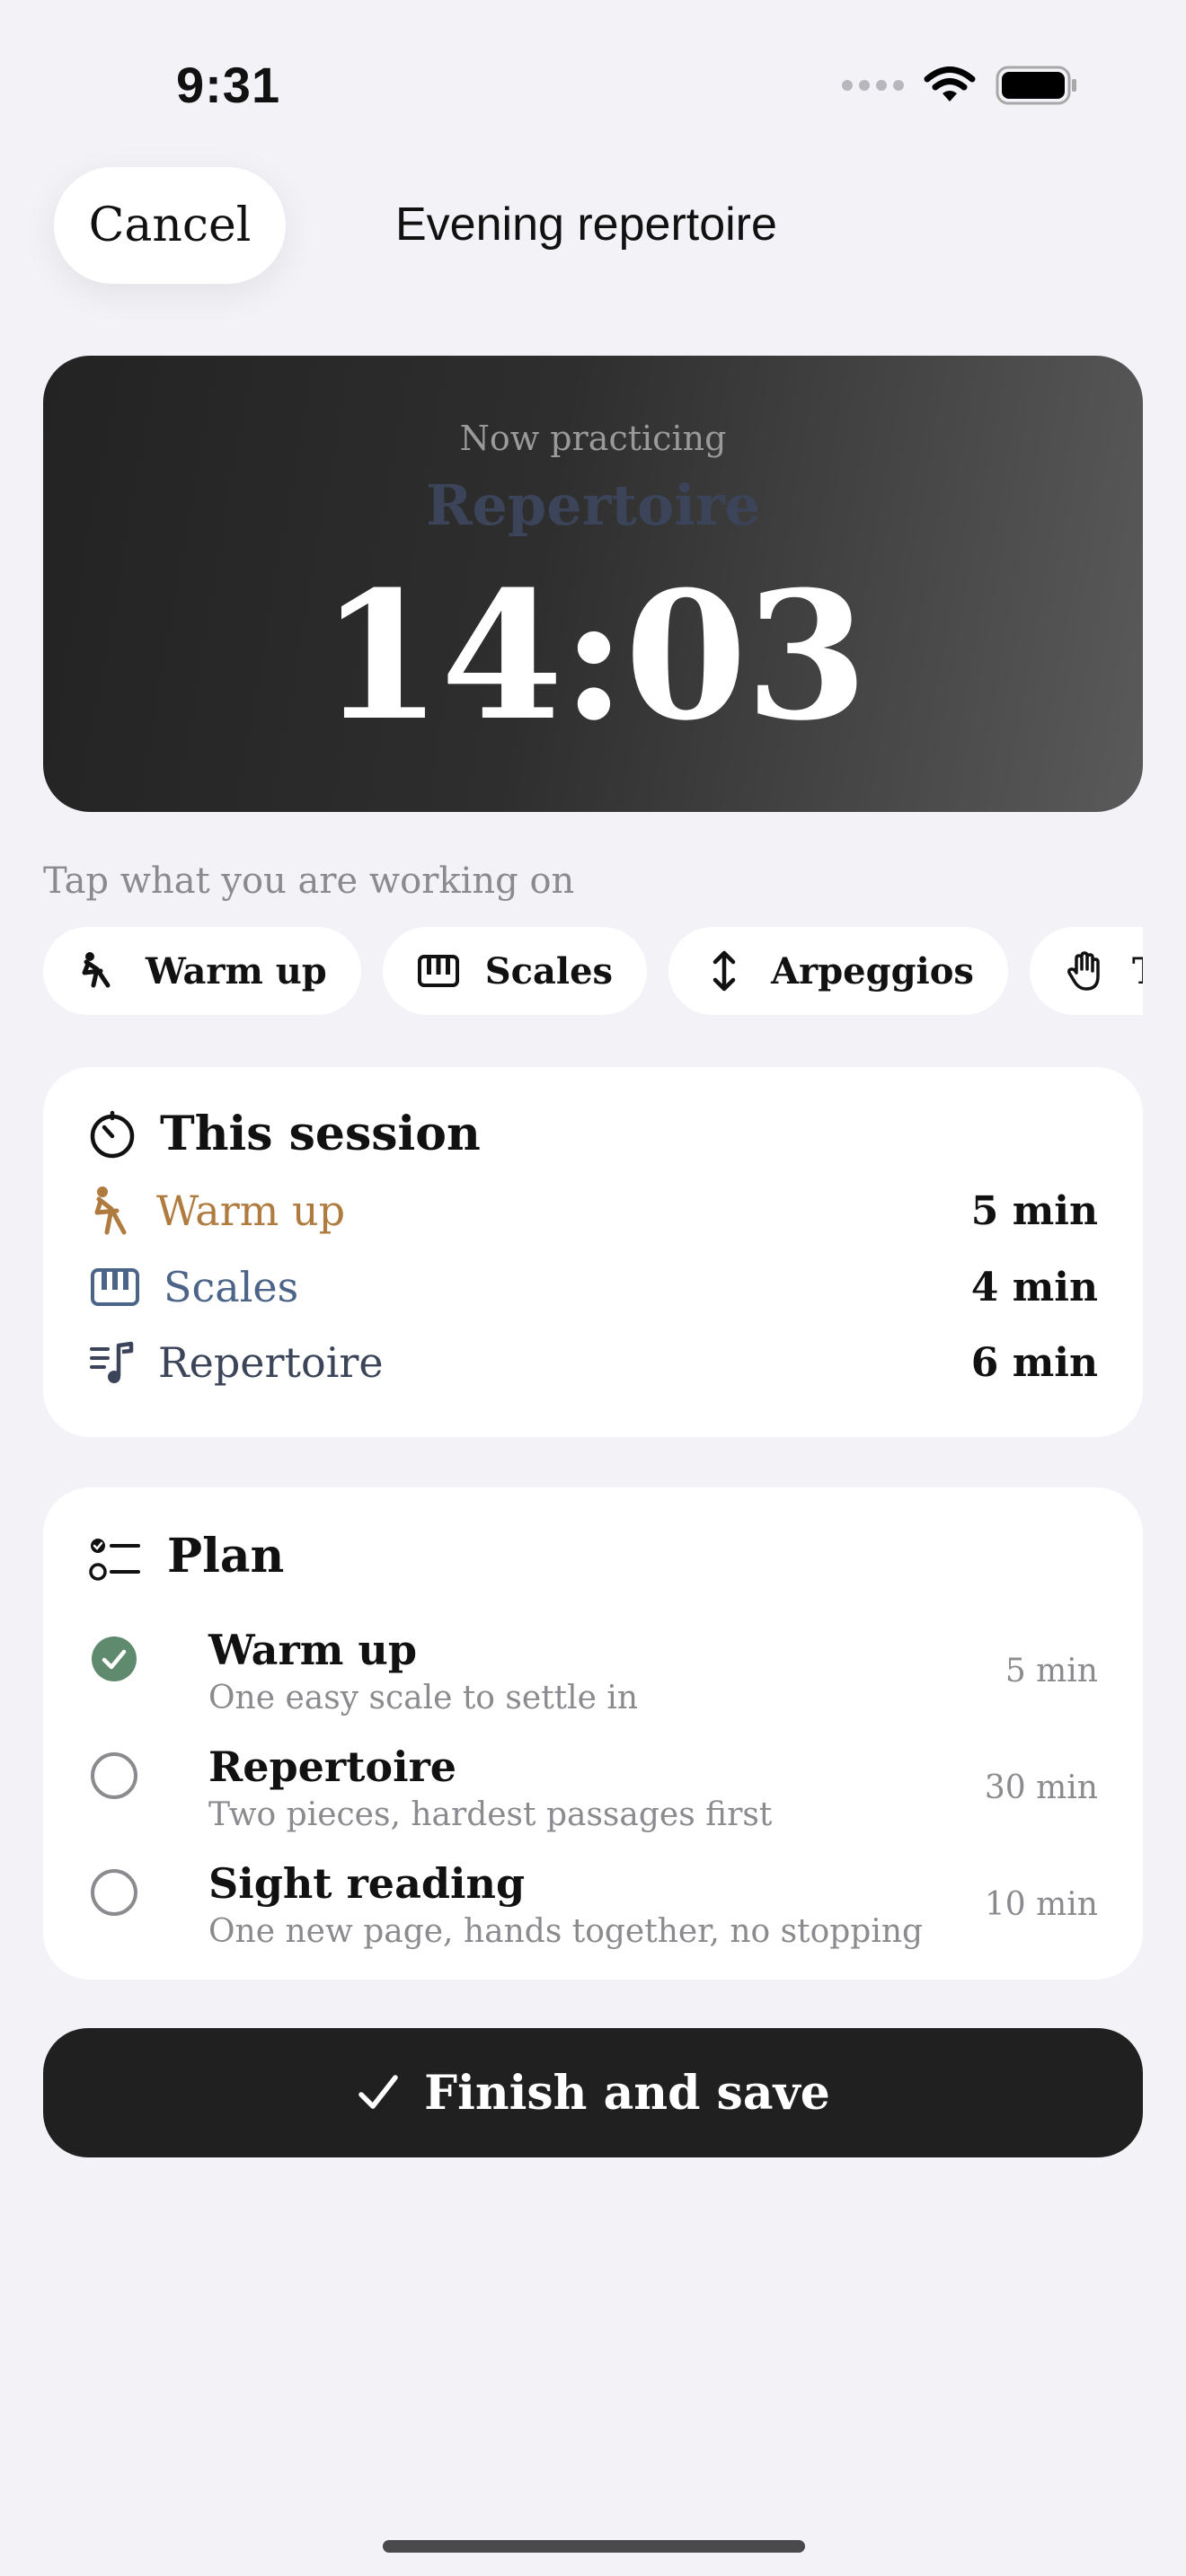 This screenshot has height=2576, width=1186. Describe the element at coordinates (423, 1698) in the screenshot. I see `plan-item-subtitle: One easy scale to settle in` at that location.